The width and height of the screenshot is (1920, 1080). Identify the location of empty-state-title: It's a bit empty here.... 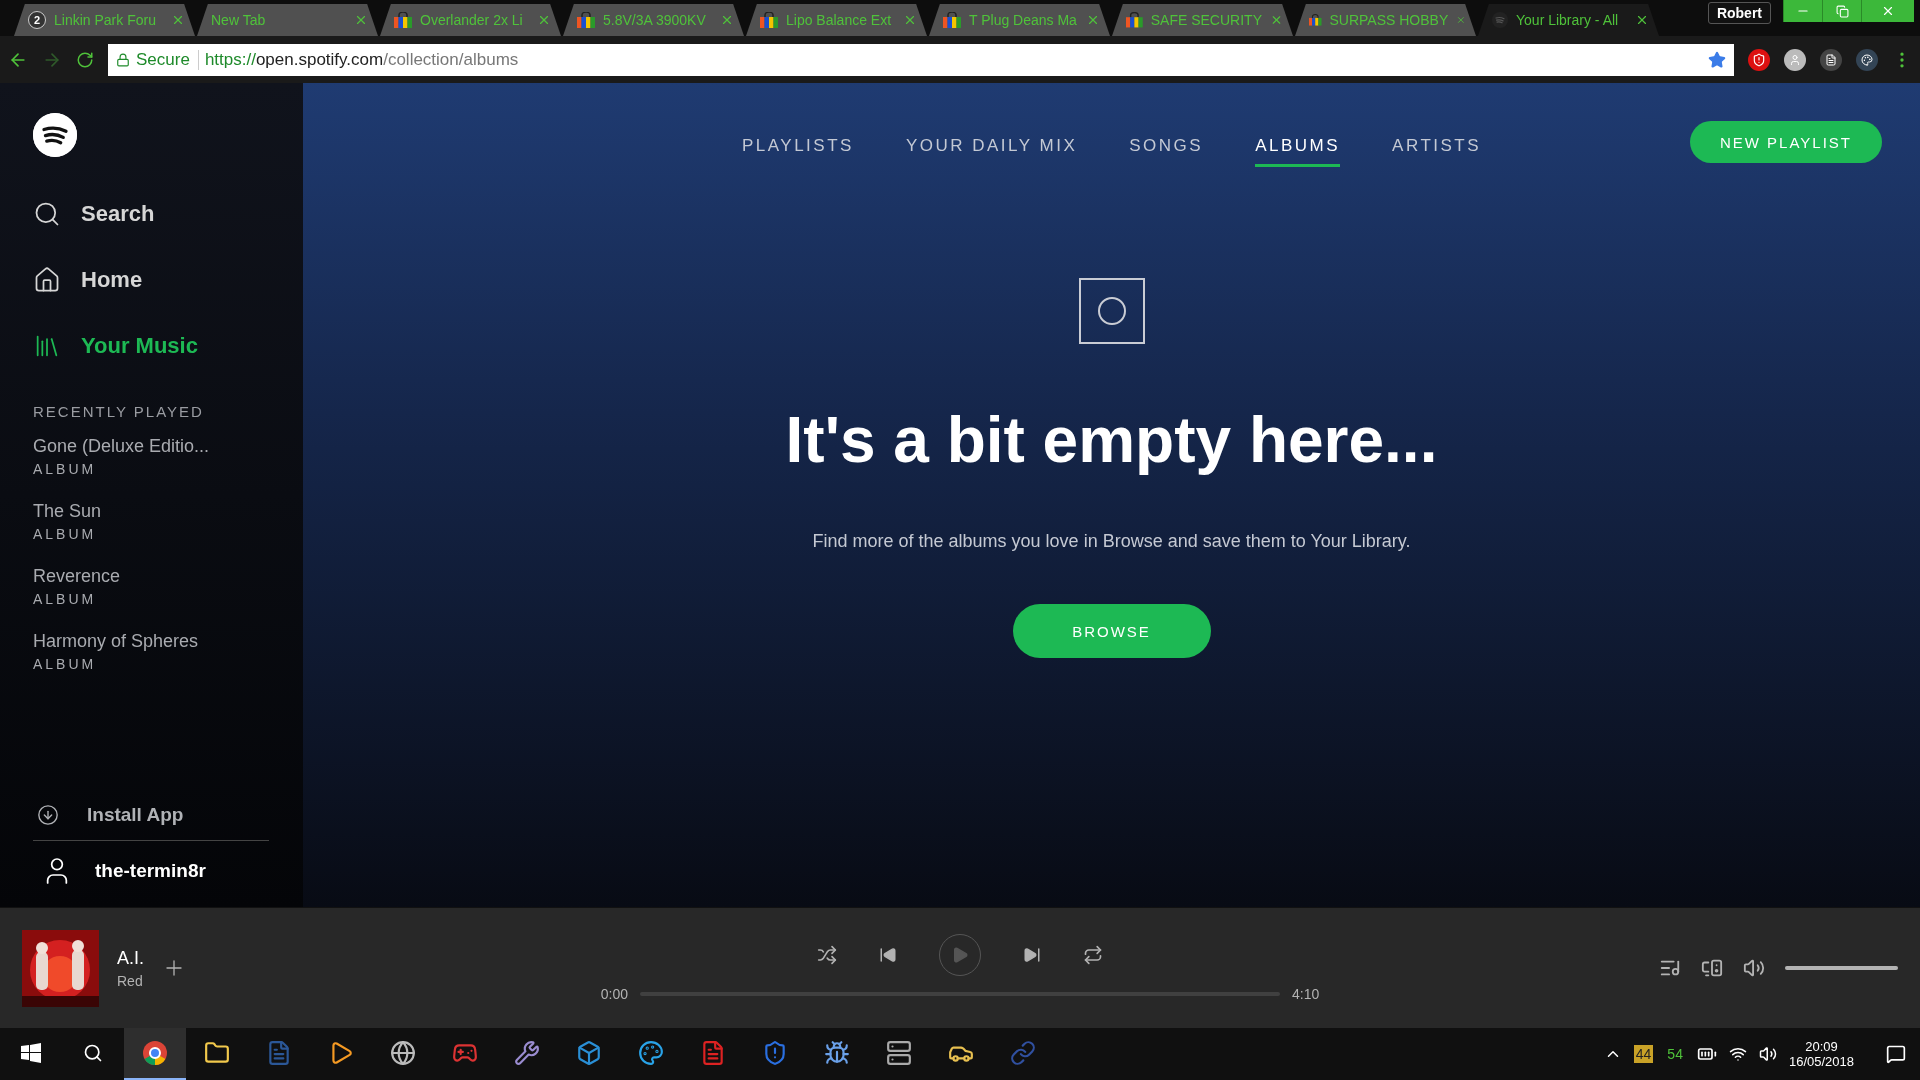
(1111, 440).